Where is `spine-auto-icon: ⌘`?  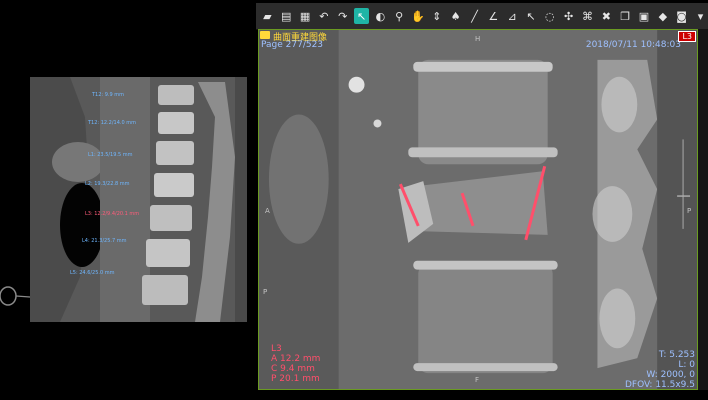
spine-auto-icon: ⌘ is located at coordinates (587, 16).